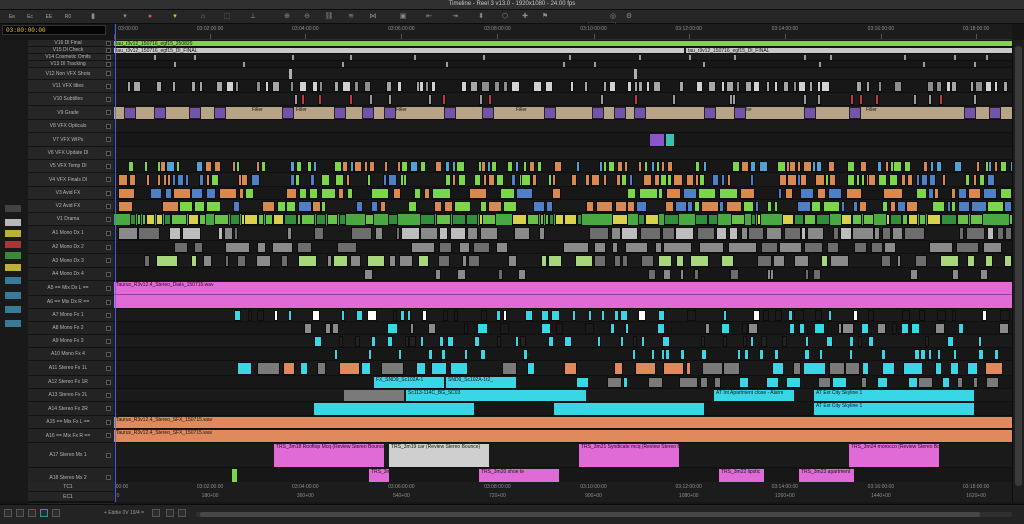 Image resolution: width=1024 pixels, height=524 pixels. I want to click on track-header-a11: A11 Stereo Fx 1L, so click(71, 368).